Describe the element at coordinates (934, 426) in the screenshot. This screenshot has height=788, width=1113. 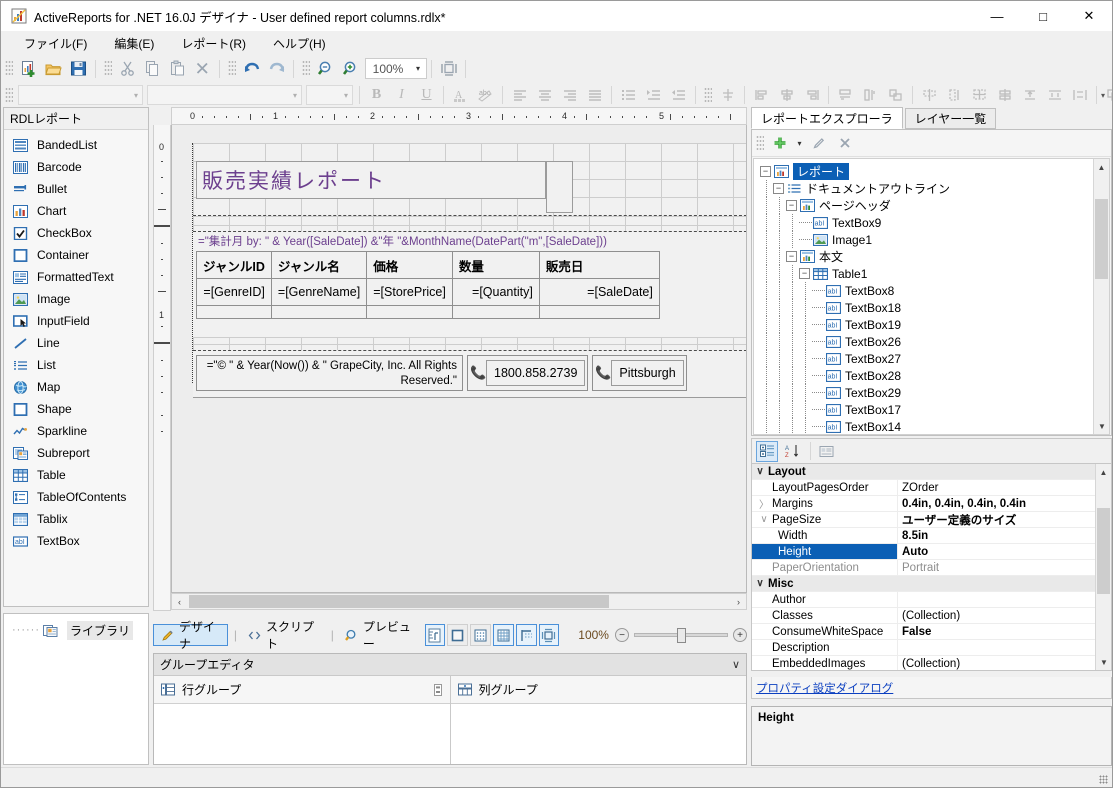
I see `tree-node: abI TextBox14` at that location.